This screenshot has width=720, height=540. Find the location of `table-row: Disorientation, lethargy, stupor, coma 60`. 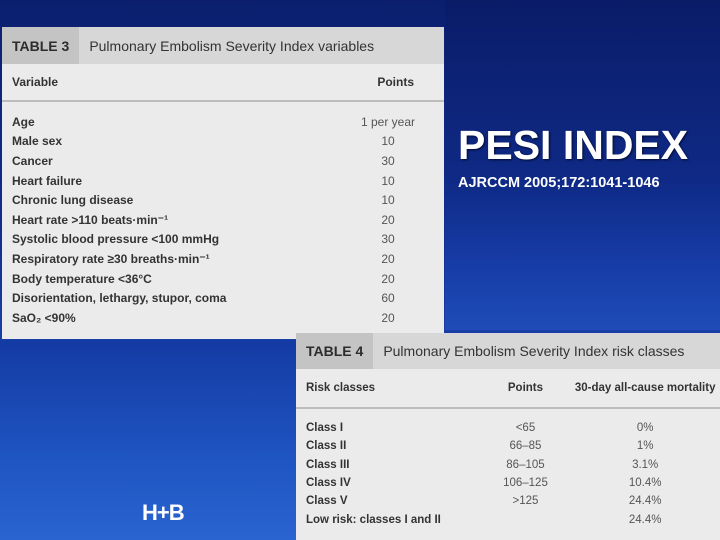

table-row: Disorientation, lethargy, stupor, coma 60 is located at coordinates (223, 298).